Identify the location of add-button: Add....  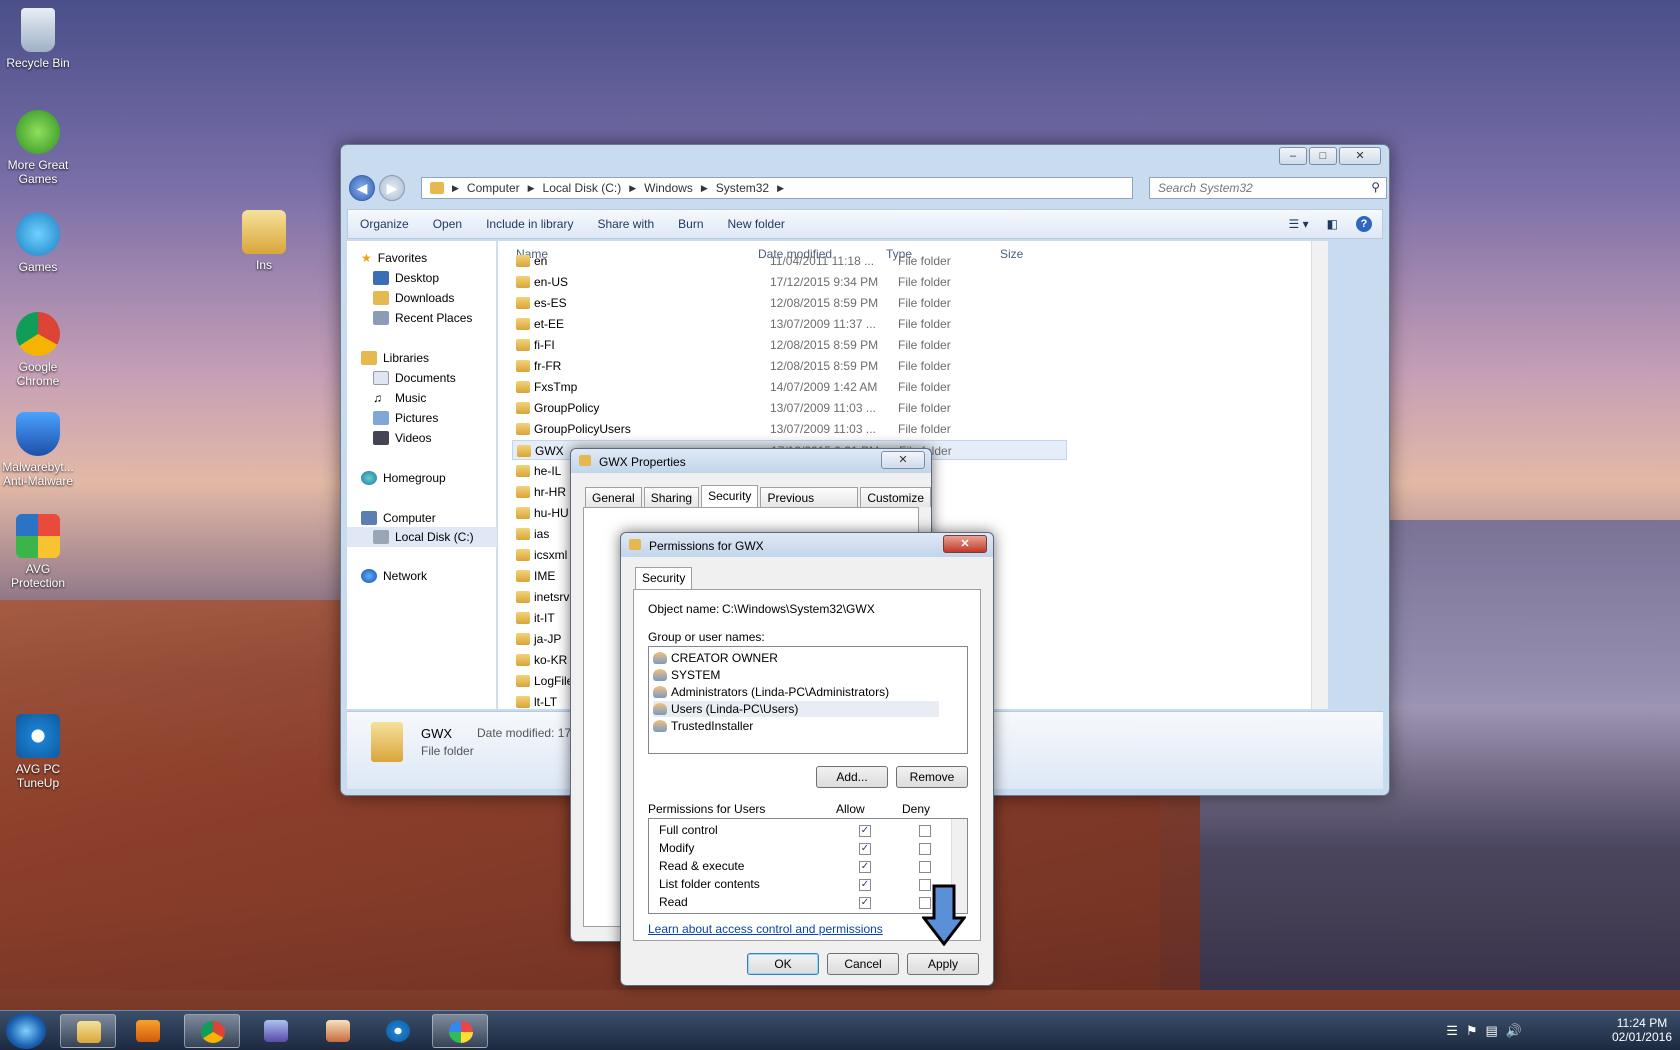
(852, 777).